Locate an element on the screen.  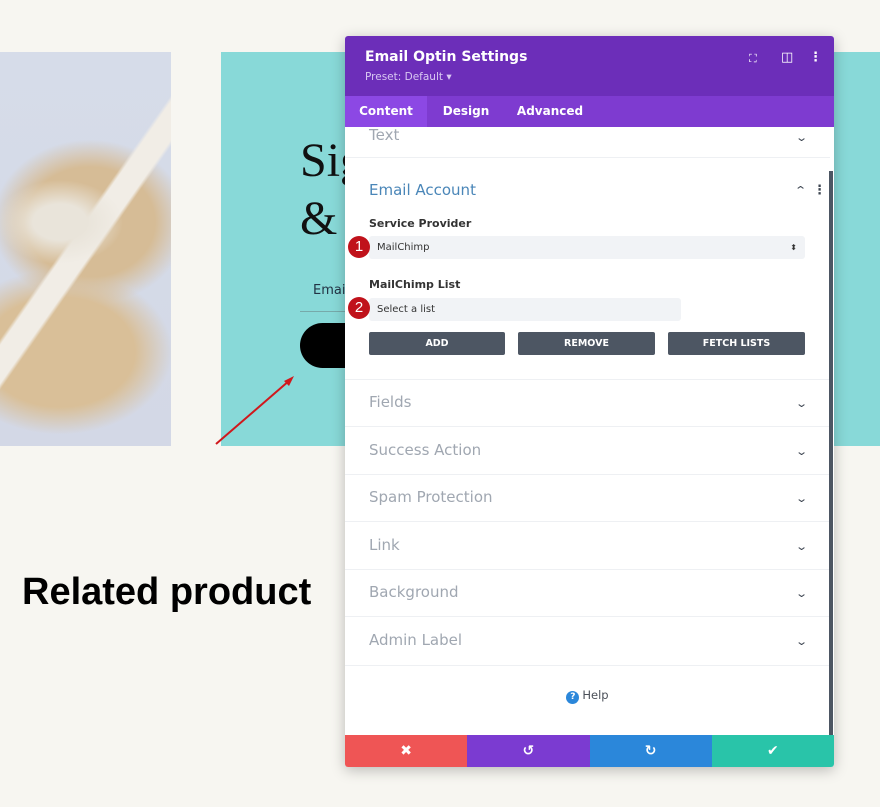
section-background: Background is located at coordinates (414, 592).